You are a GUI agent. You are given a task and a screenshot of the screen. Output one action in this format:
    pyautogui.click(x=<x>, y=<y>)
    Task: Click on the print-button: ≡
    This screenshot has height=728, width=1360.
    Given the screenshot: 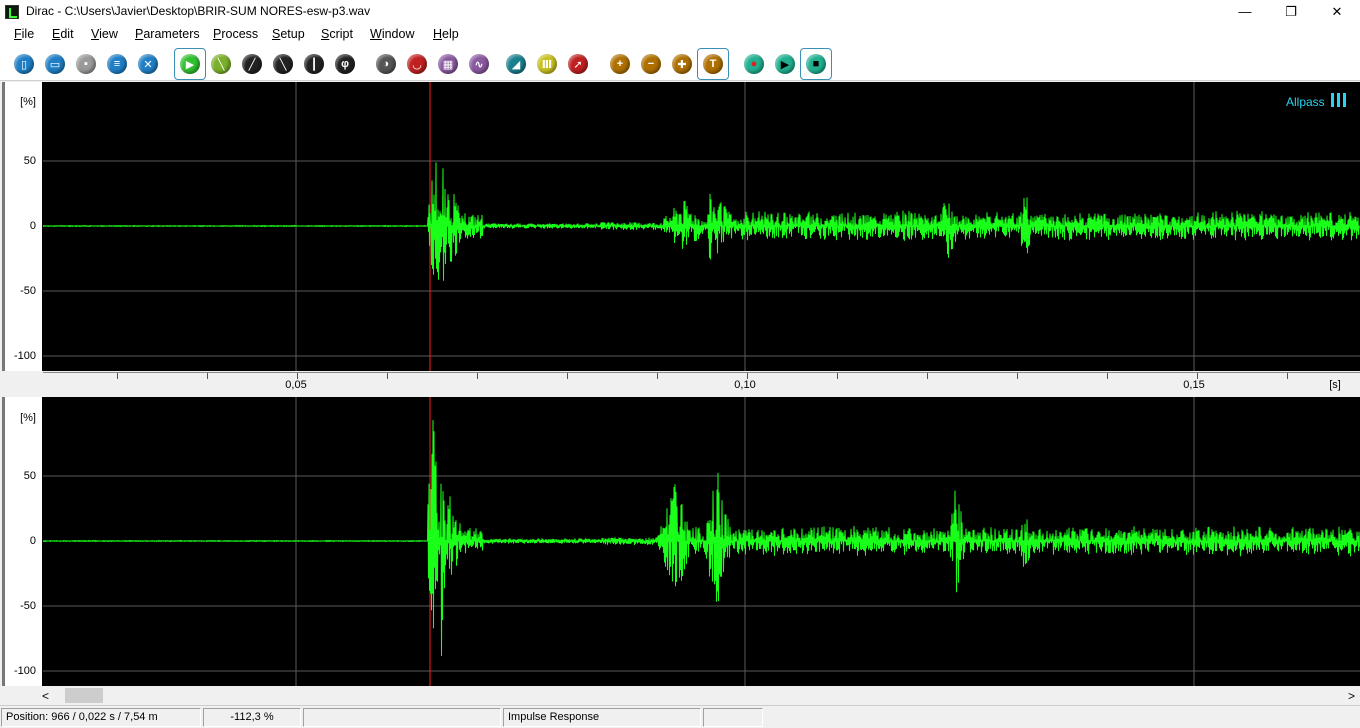 What is the action you would take?
    pyautogui.click(x=117, y=64)
    